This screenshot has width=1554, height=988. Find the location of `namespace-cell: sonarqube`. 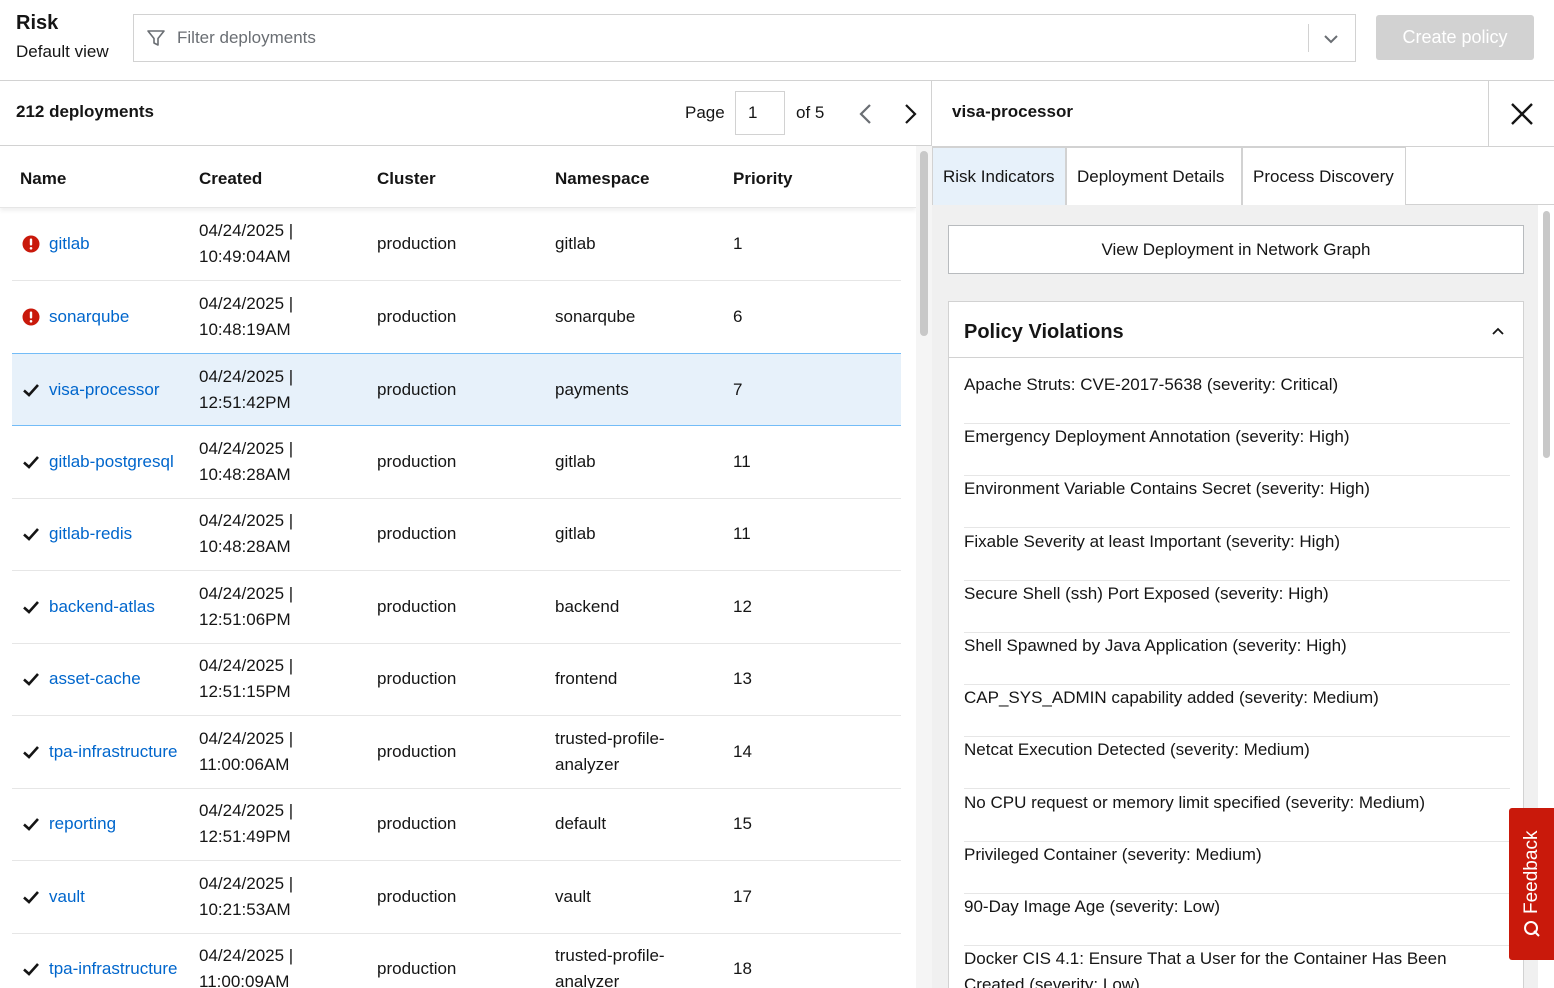

namespace-cell: sonarqube is located at coordinates (595, 316).